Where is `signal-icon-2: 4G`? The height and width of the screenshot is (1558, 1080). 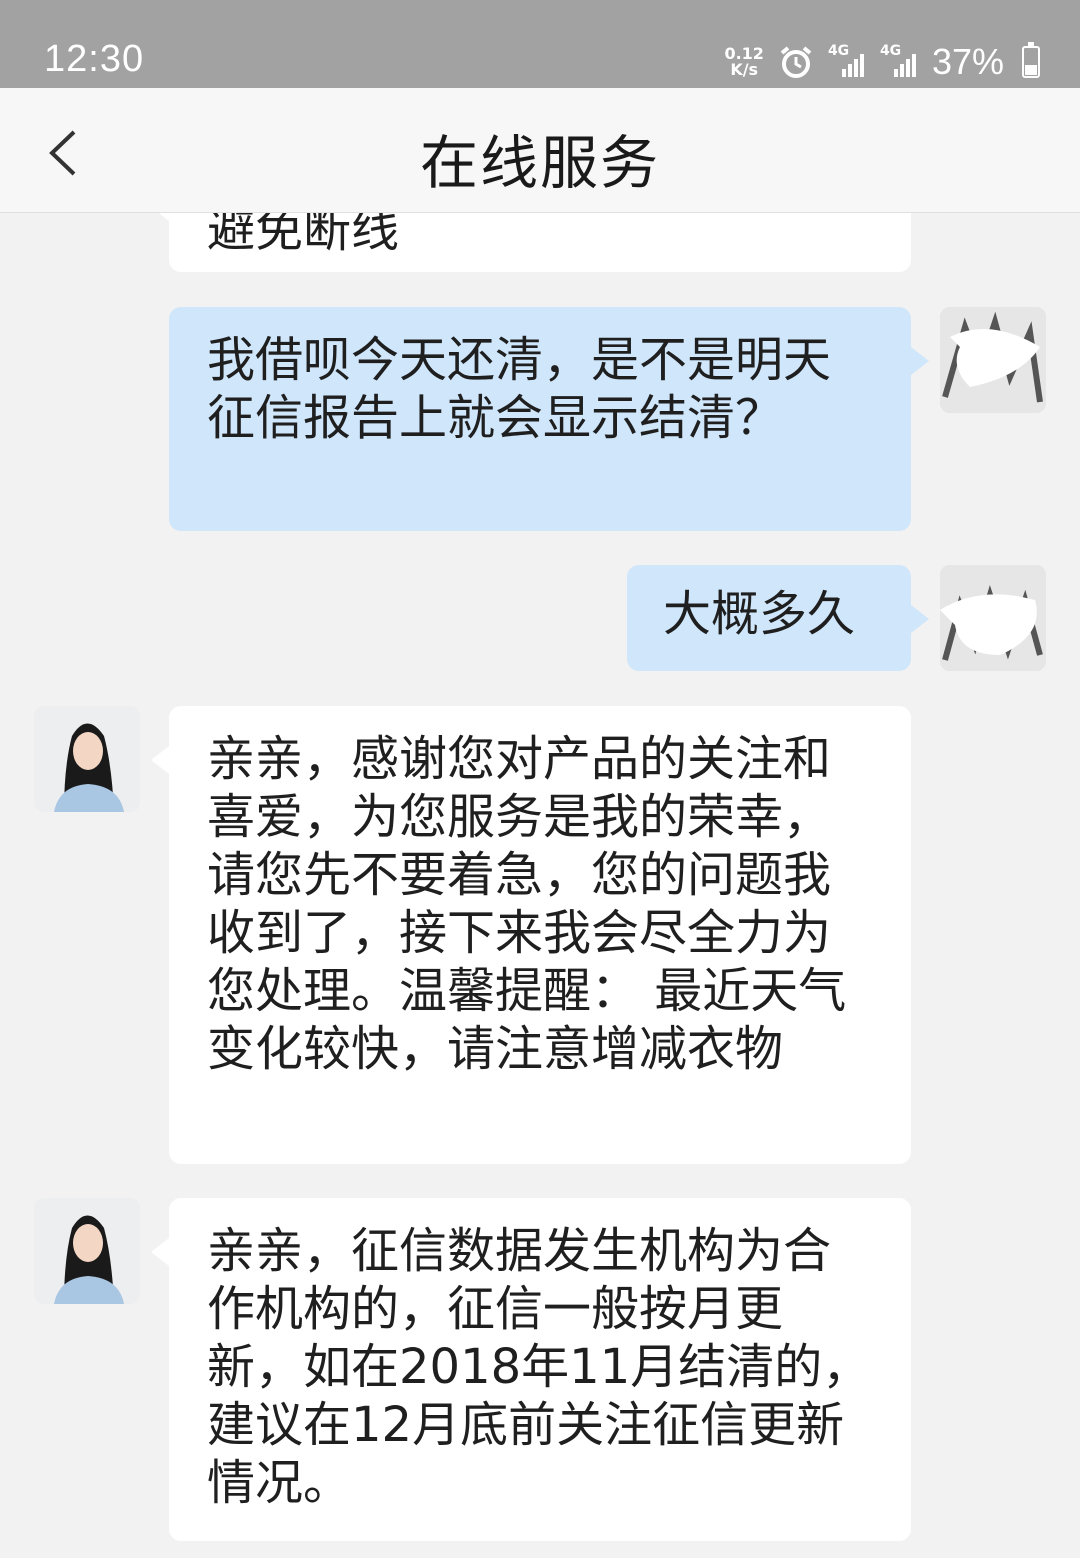
signal-icon-2: 4G is located at coordinates (899, 61).